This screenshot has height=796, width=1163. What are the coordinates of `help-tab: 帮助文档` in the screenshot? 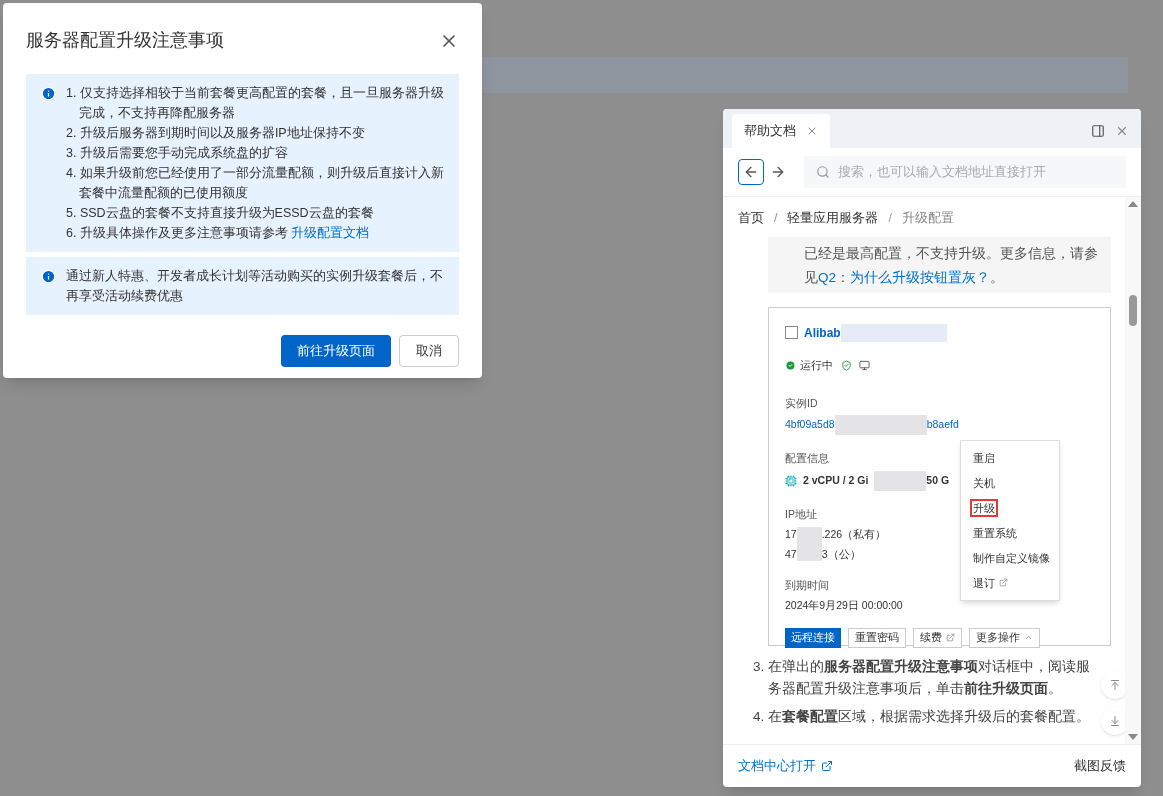 It's located at (781, 131).